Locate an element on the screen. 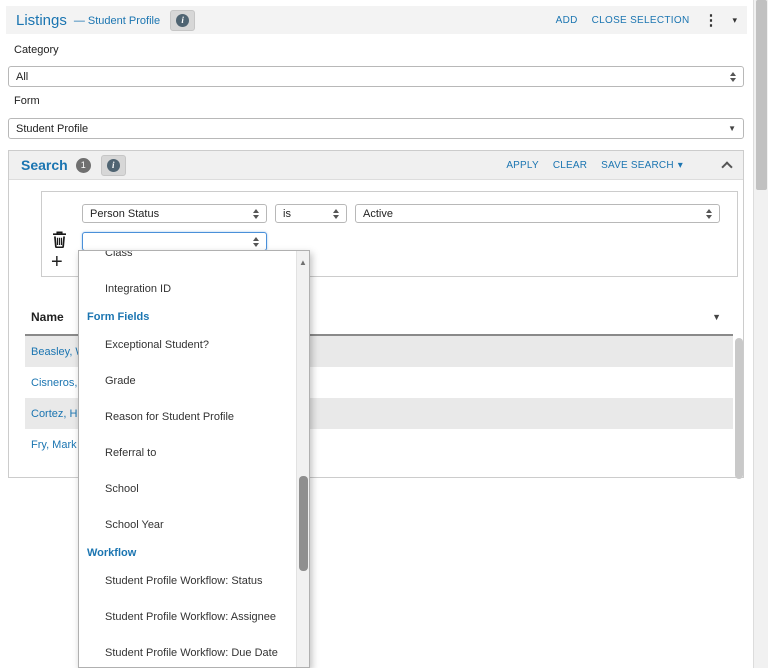 The width and height of the screenshot is (768, 668). dropdown-option: Student Profile Workflow: Status is located at coordinates (187, 581).